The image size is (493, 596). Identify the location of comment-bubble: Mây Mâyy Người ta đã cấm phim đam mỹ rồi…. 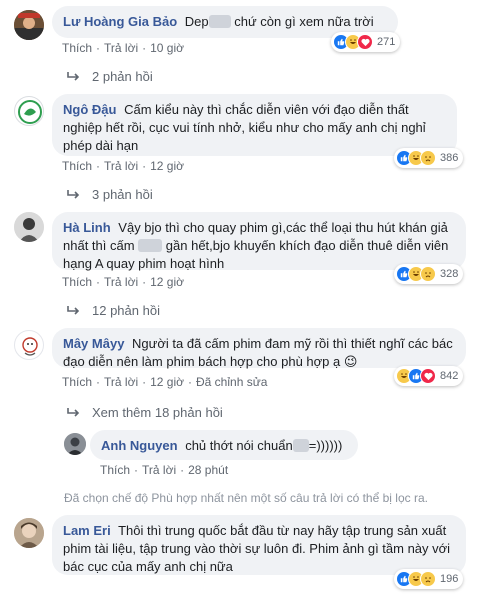
(259, 348).